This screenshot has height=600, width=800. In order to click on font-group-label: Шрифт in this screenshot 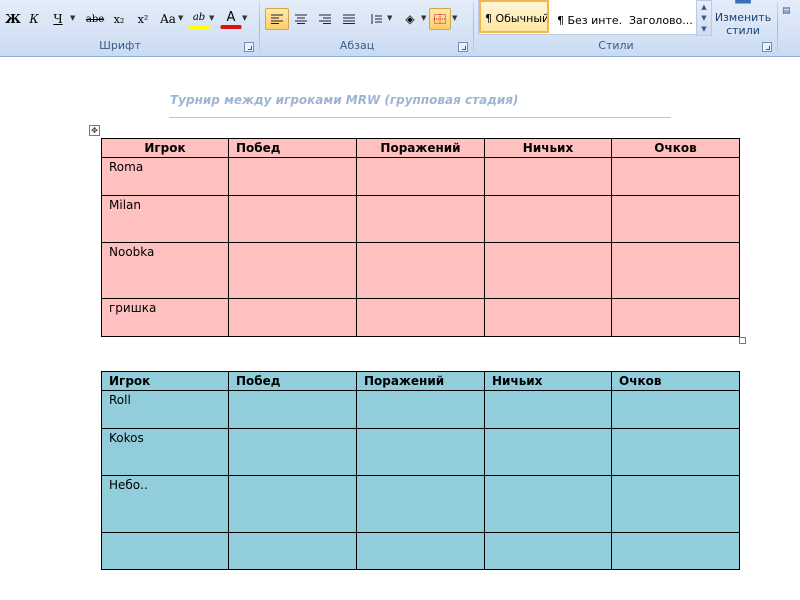, I will do `click(120, 45)`.